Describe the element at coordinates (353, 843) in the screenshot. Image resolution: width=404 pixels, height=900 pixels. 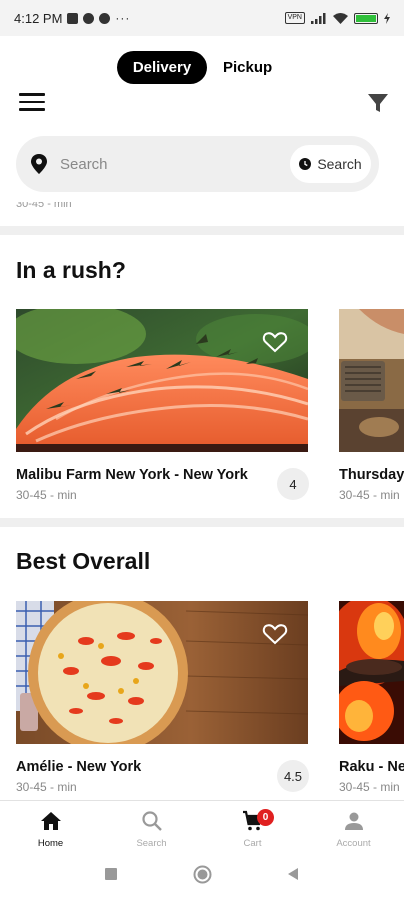
I see `nav-label: Account` at that location.